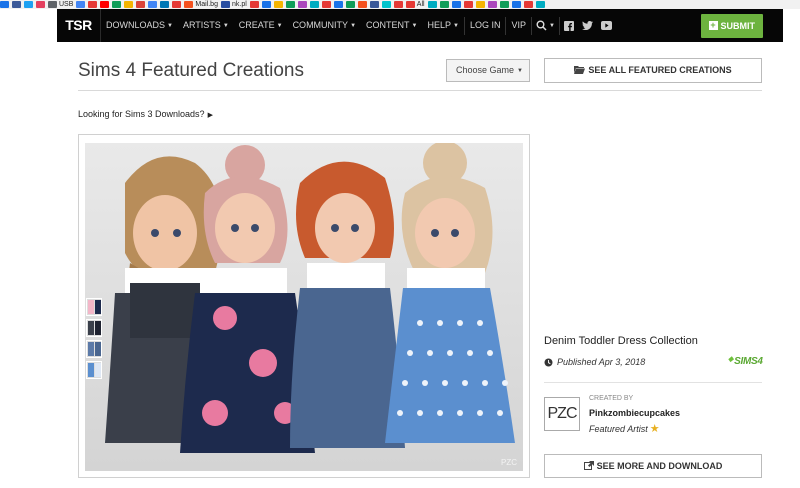  I want to click on published-label: Published Apr 3, 2018, so click(601, 362).